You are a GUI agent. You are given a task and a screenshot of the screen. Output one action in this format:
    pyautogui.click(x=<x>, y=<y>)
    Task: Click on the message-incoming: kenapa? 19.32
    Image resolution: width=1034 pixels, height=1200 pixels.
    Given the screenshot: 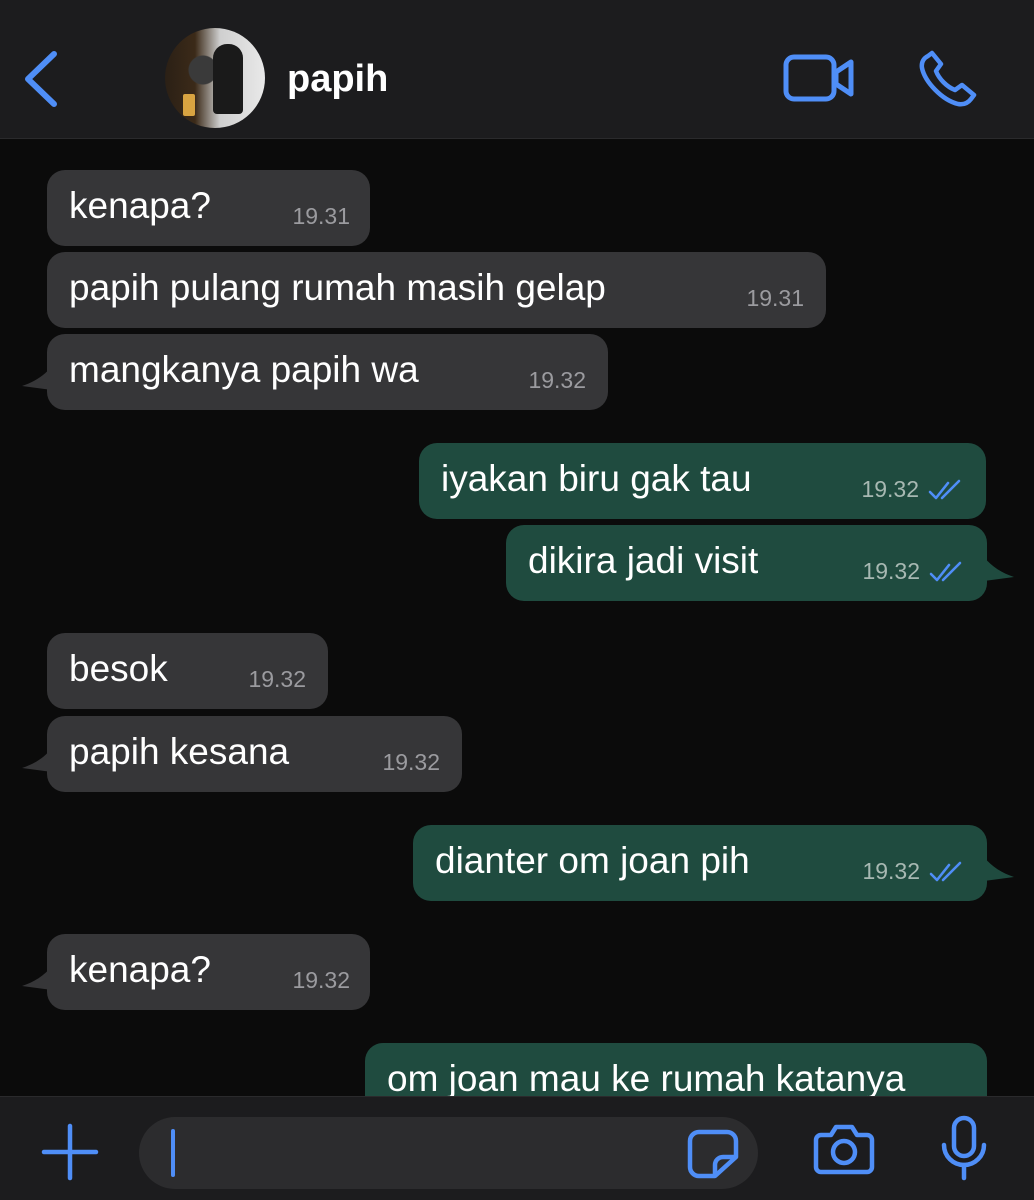 What is the action you would take?
    pyautogui.click(x=208, y=972)
    